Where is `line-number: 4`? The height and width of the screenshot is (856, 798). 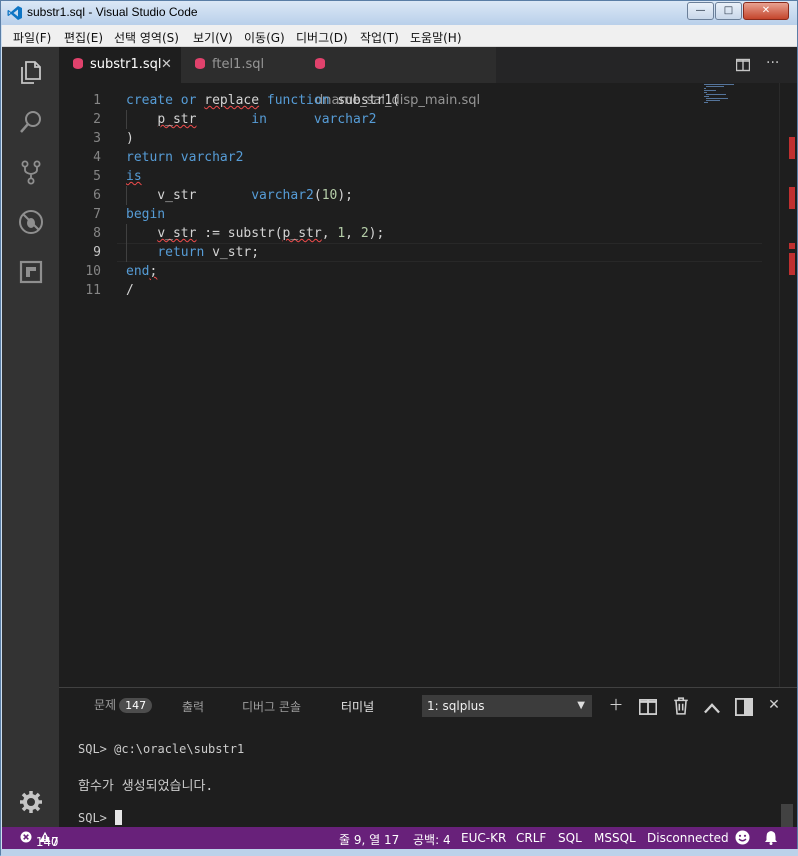
line-number: 4 is located at coordinates (97, 157).